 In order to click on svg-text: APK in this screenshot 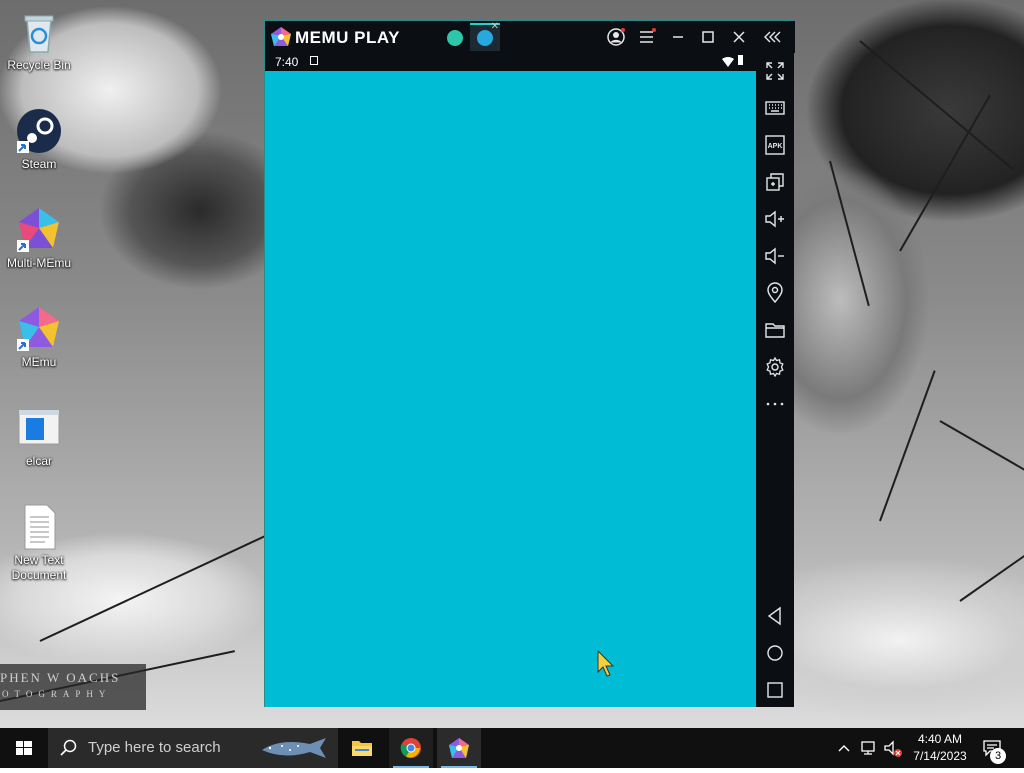, I will do `click(775, 146)`.